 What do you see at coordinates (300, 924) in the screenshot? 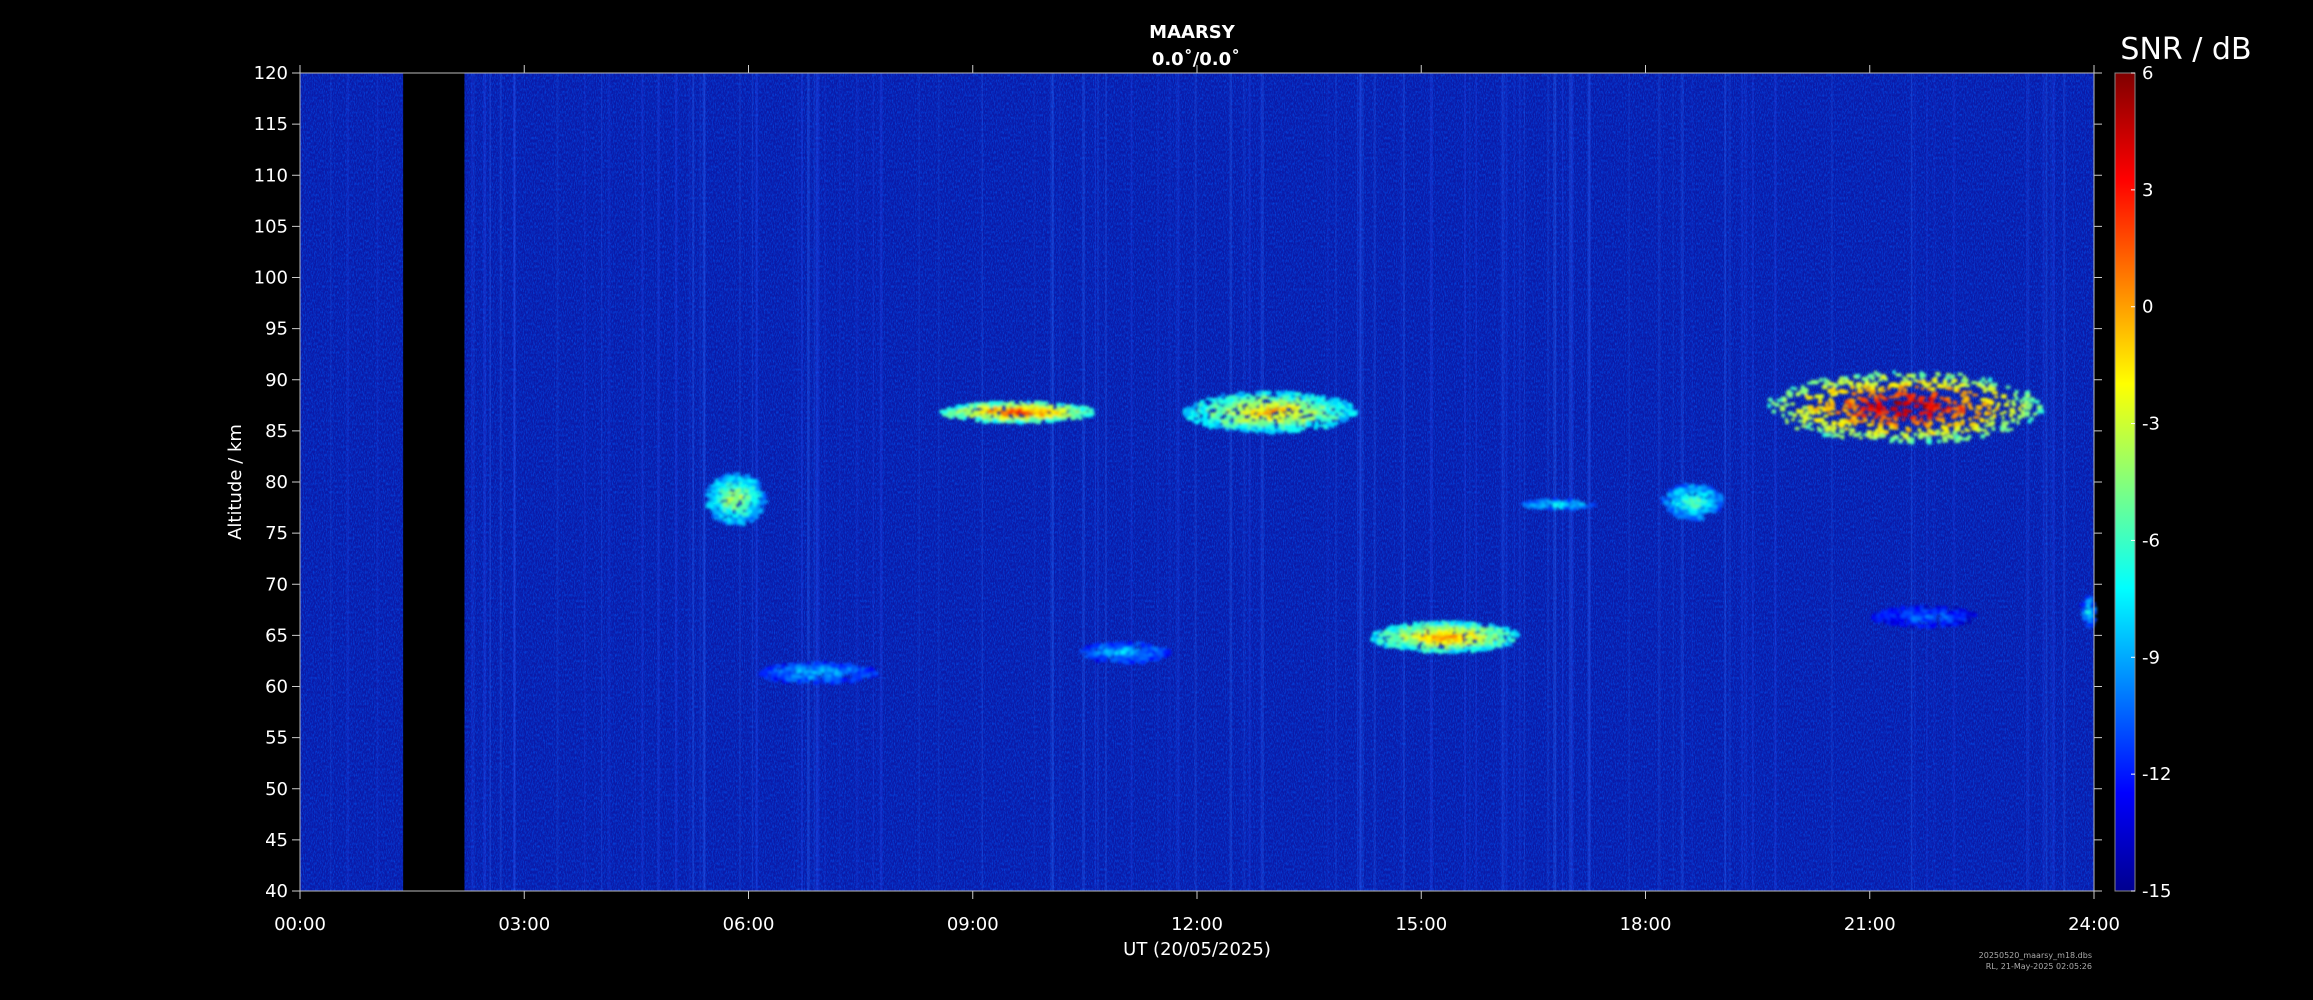
I see `x-tick-label: 00:00` at bounding box center [300, 924].